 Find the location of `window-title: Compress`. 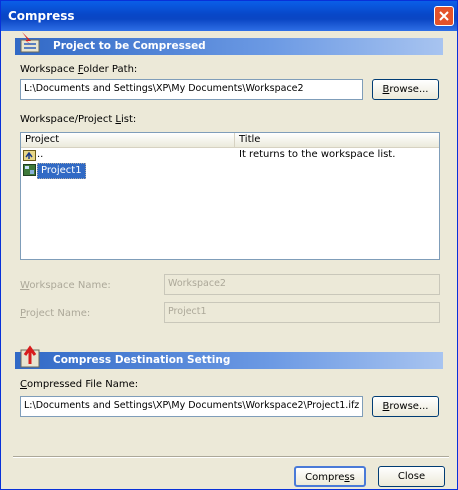

window-title: Compress is located at coordinates (41, 16).